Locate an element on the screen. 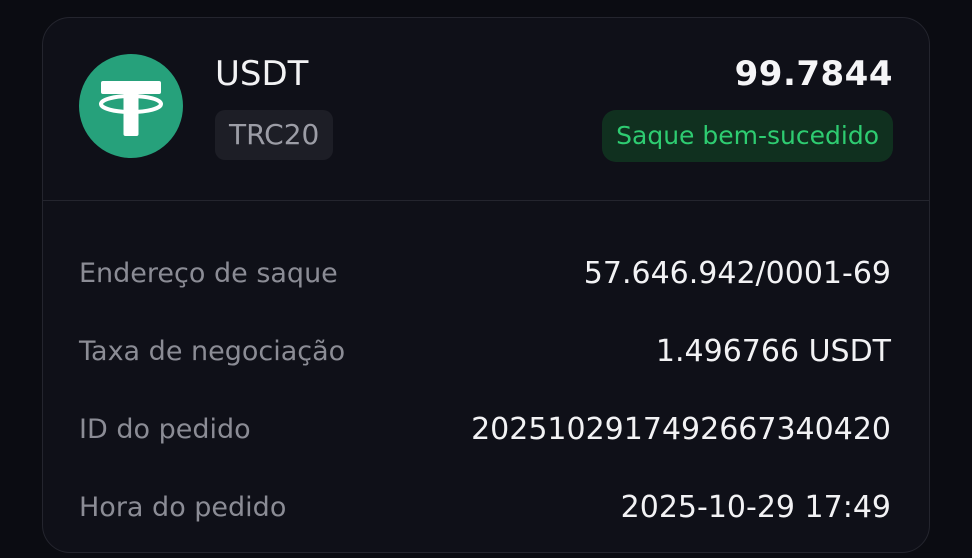  withdrawal-amount: 99.7844 is located at coordinates (813, 74).